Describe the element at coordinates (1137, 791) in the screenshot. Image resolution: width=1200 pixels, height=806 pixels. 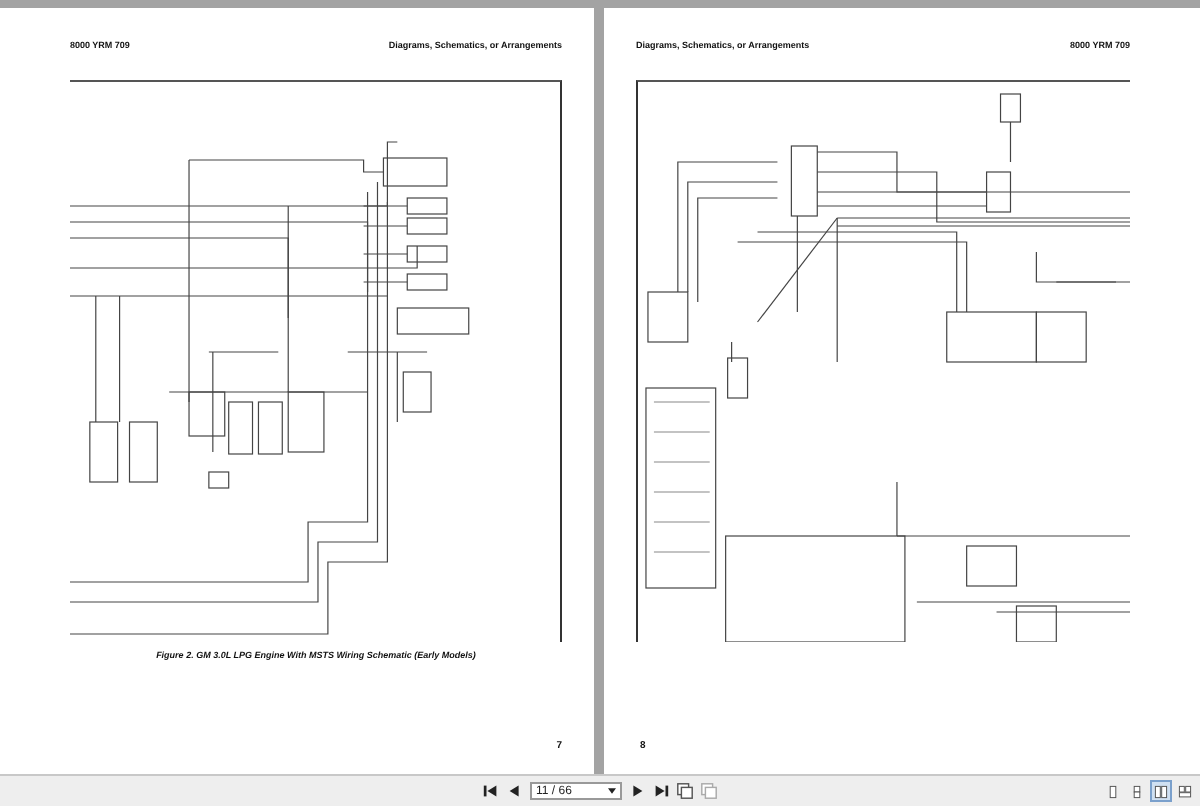
I see `stacked-pages-icon` at that location.